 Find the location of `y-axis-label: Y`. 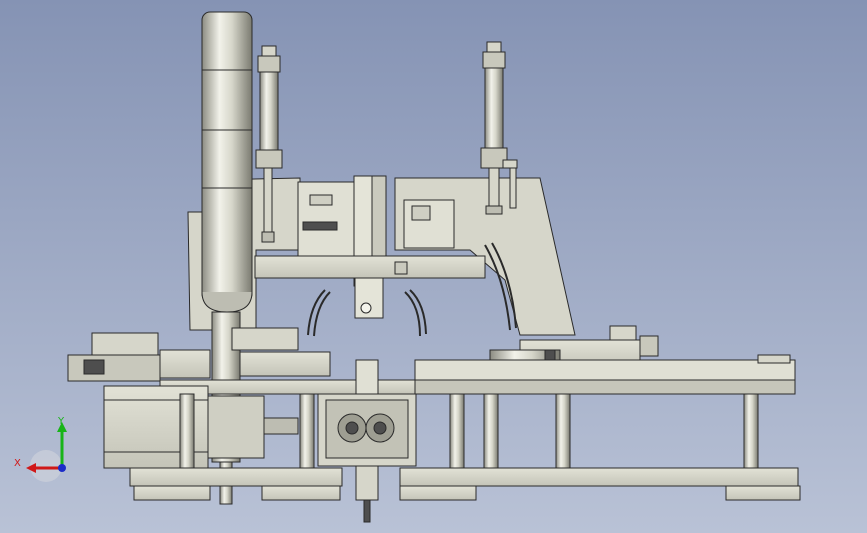

y-axis-label: Y is located at coordinates (61, 421).